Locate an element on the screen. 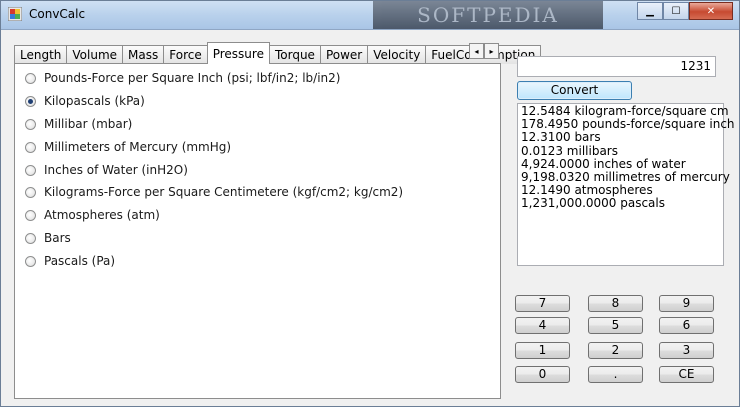  radio-mbar: Millibar (mbar) is located at coordinates (78, 124).